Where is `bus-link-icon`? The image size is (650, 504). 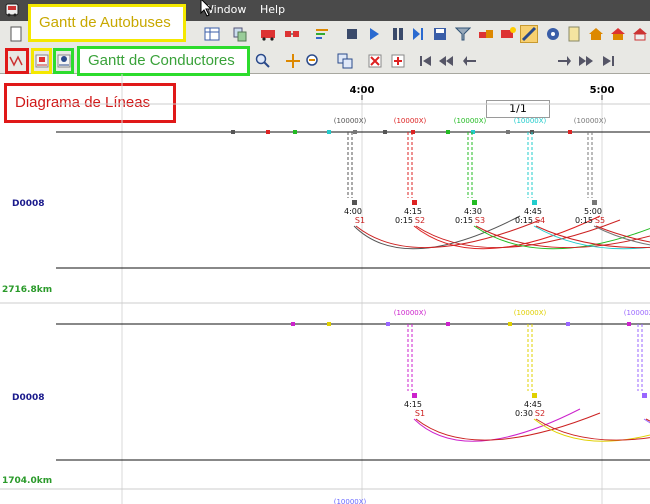 bus-link-icon is located at coordinates (292, 34).